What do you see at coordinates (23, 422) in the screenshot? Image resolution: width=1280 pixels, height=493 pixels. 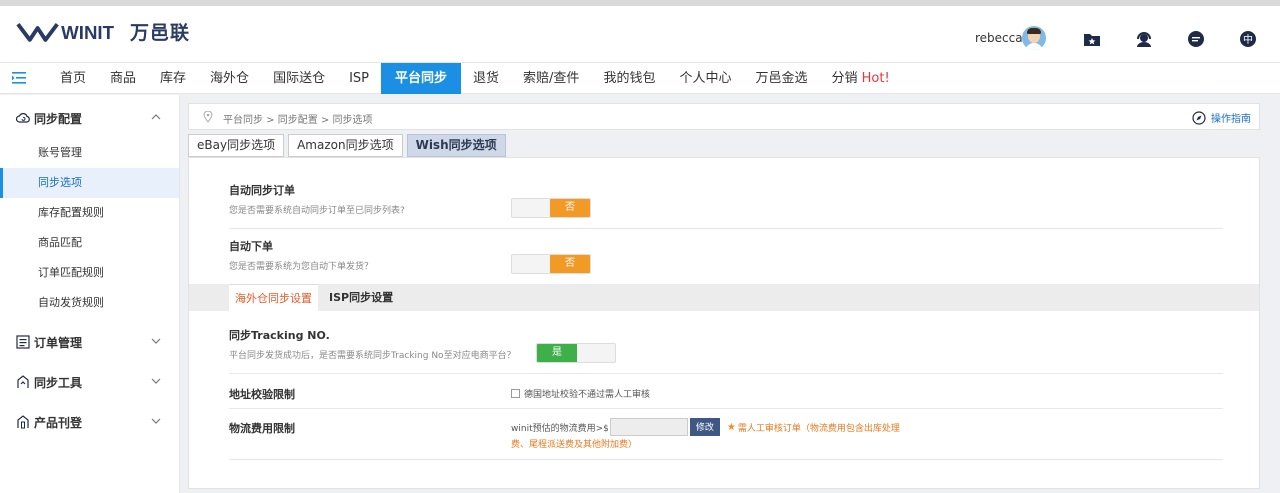 I see `listing-icon` at bounding box center [23, 422].